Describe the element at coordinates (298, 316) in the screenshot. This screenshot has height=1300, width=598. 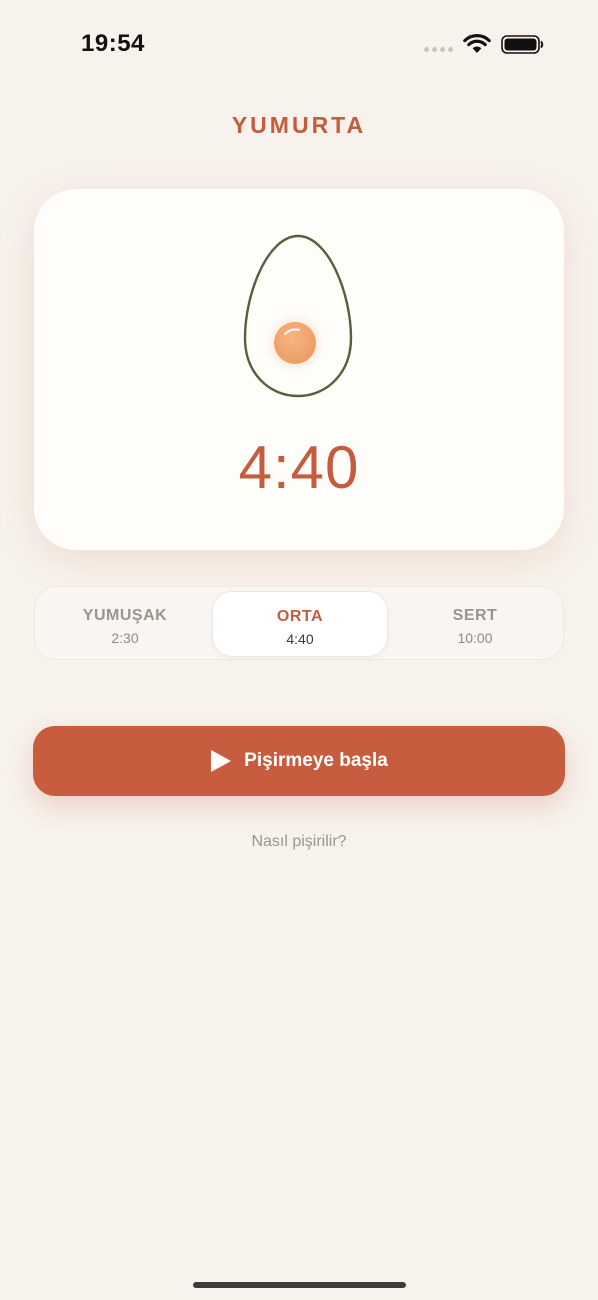
I see `egg-icon` at that location.